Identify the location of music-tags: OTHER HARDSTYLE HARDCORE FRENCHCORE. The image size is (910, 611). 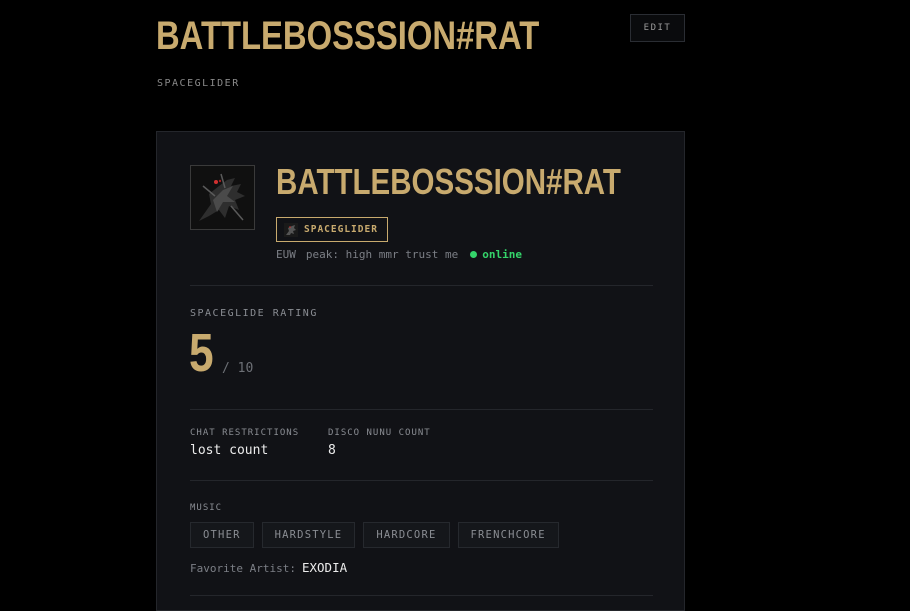
(374, 535).